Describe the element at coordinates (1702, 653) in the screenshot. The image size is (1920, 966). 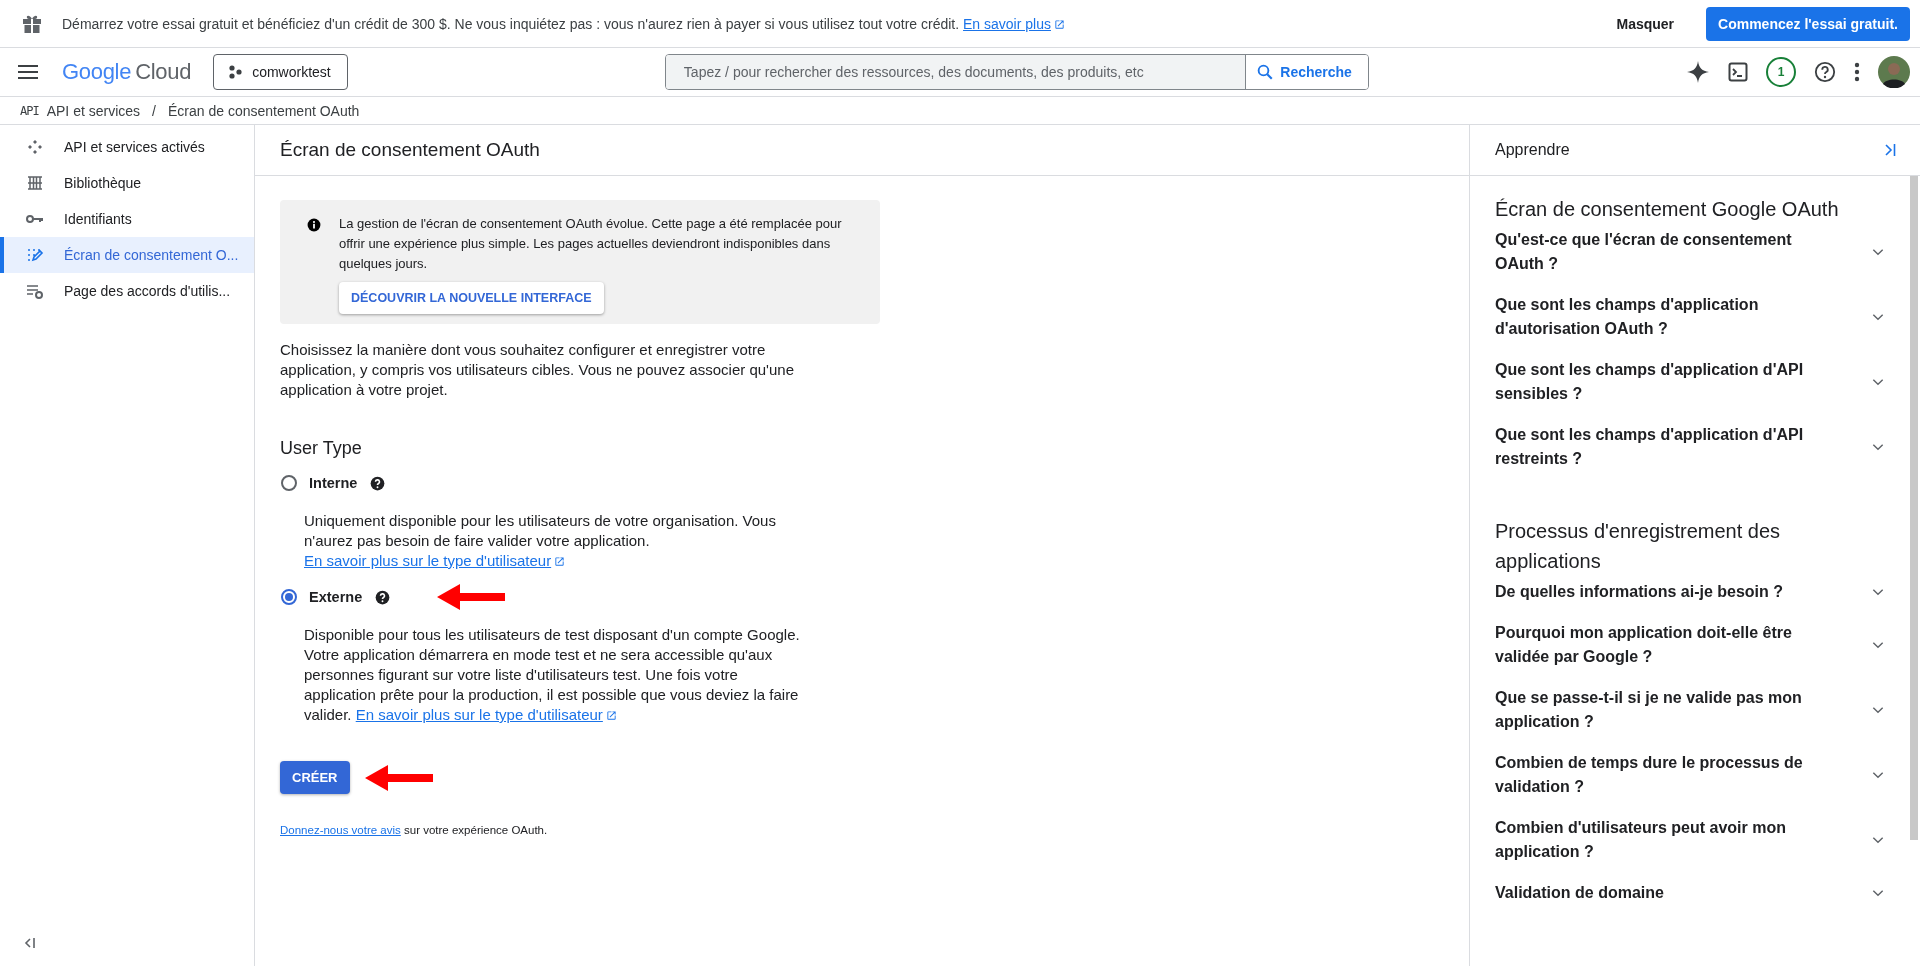
I see `faq-item: Pourquoi mon application doit-elle être validée par Google ?` at that location.